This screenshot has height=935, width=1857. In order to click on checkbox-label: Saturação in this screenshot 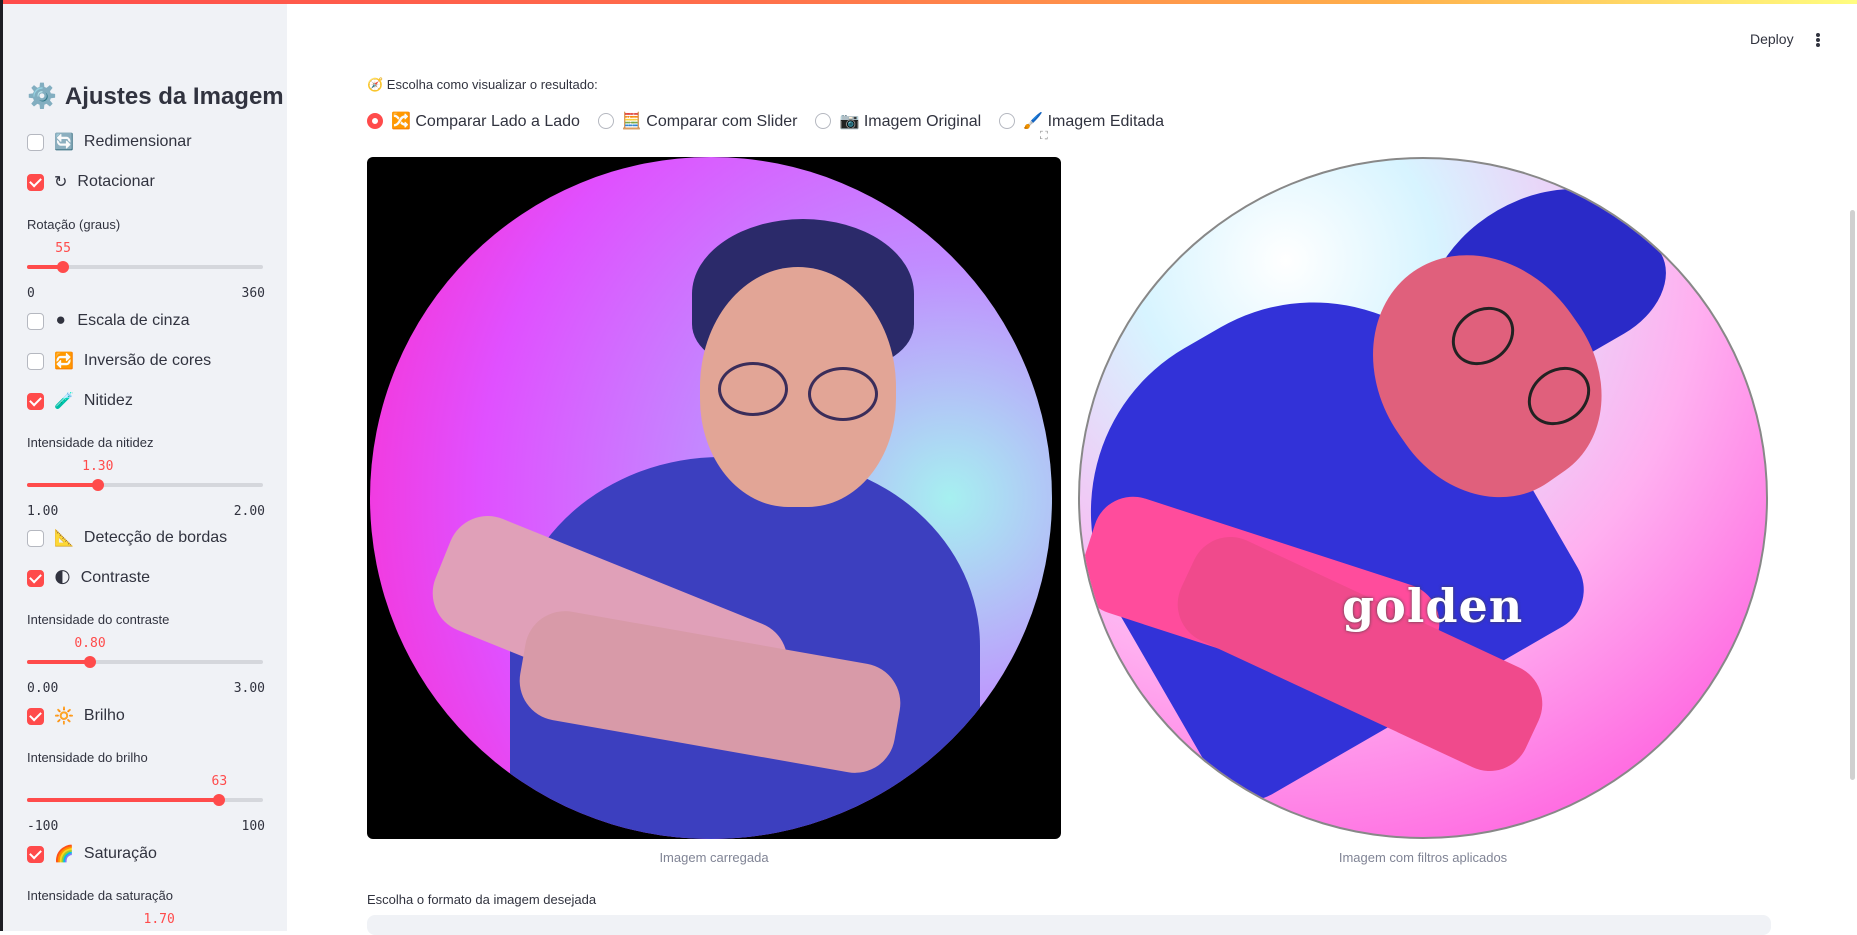, I will do `click(120, 853)`.